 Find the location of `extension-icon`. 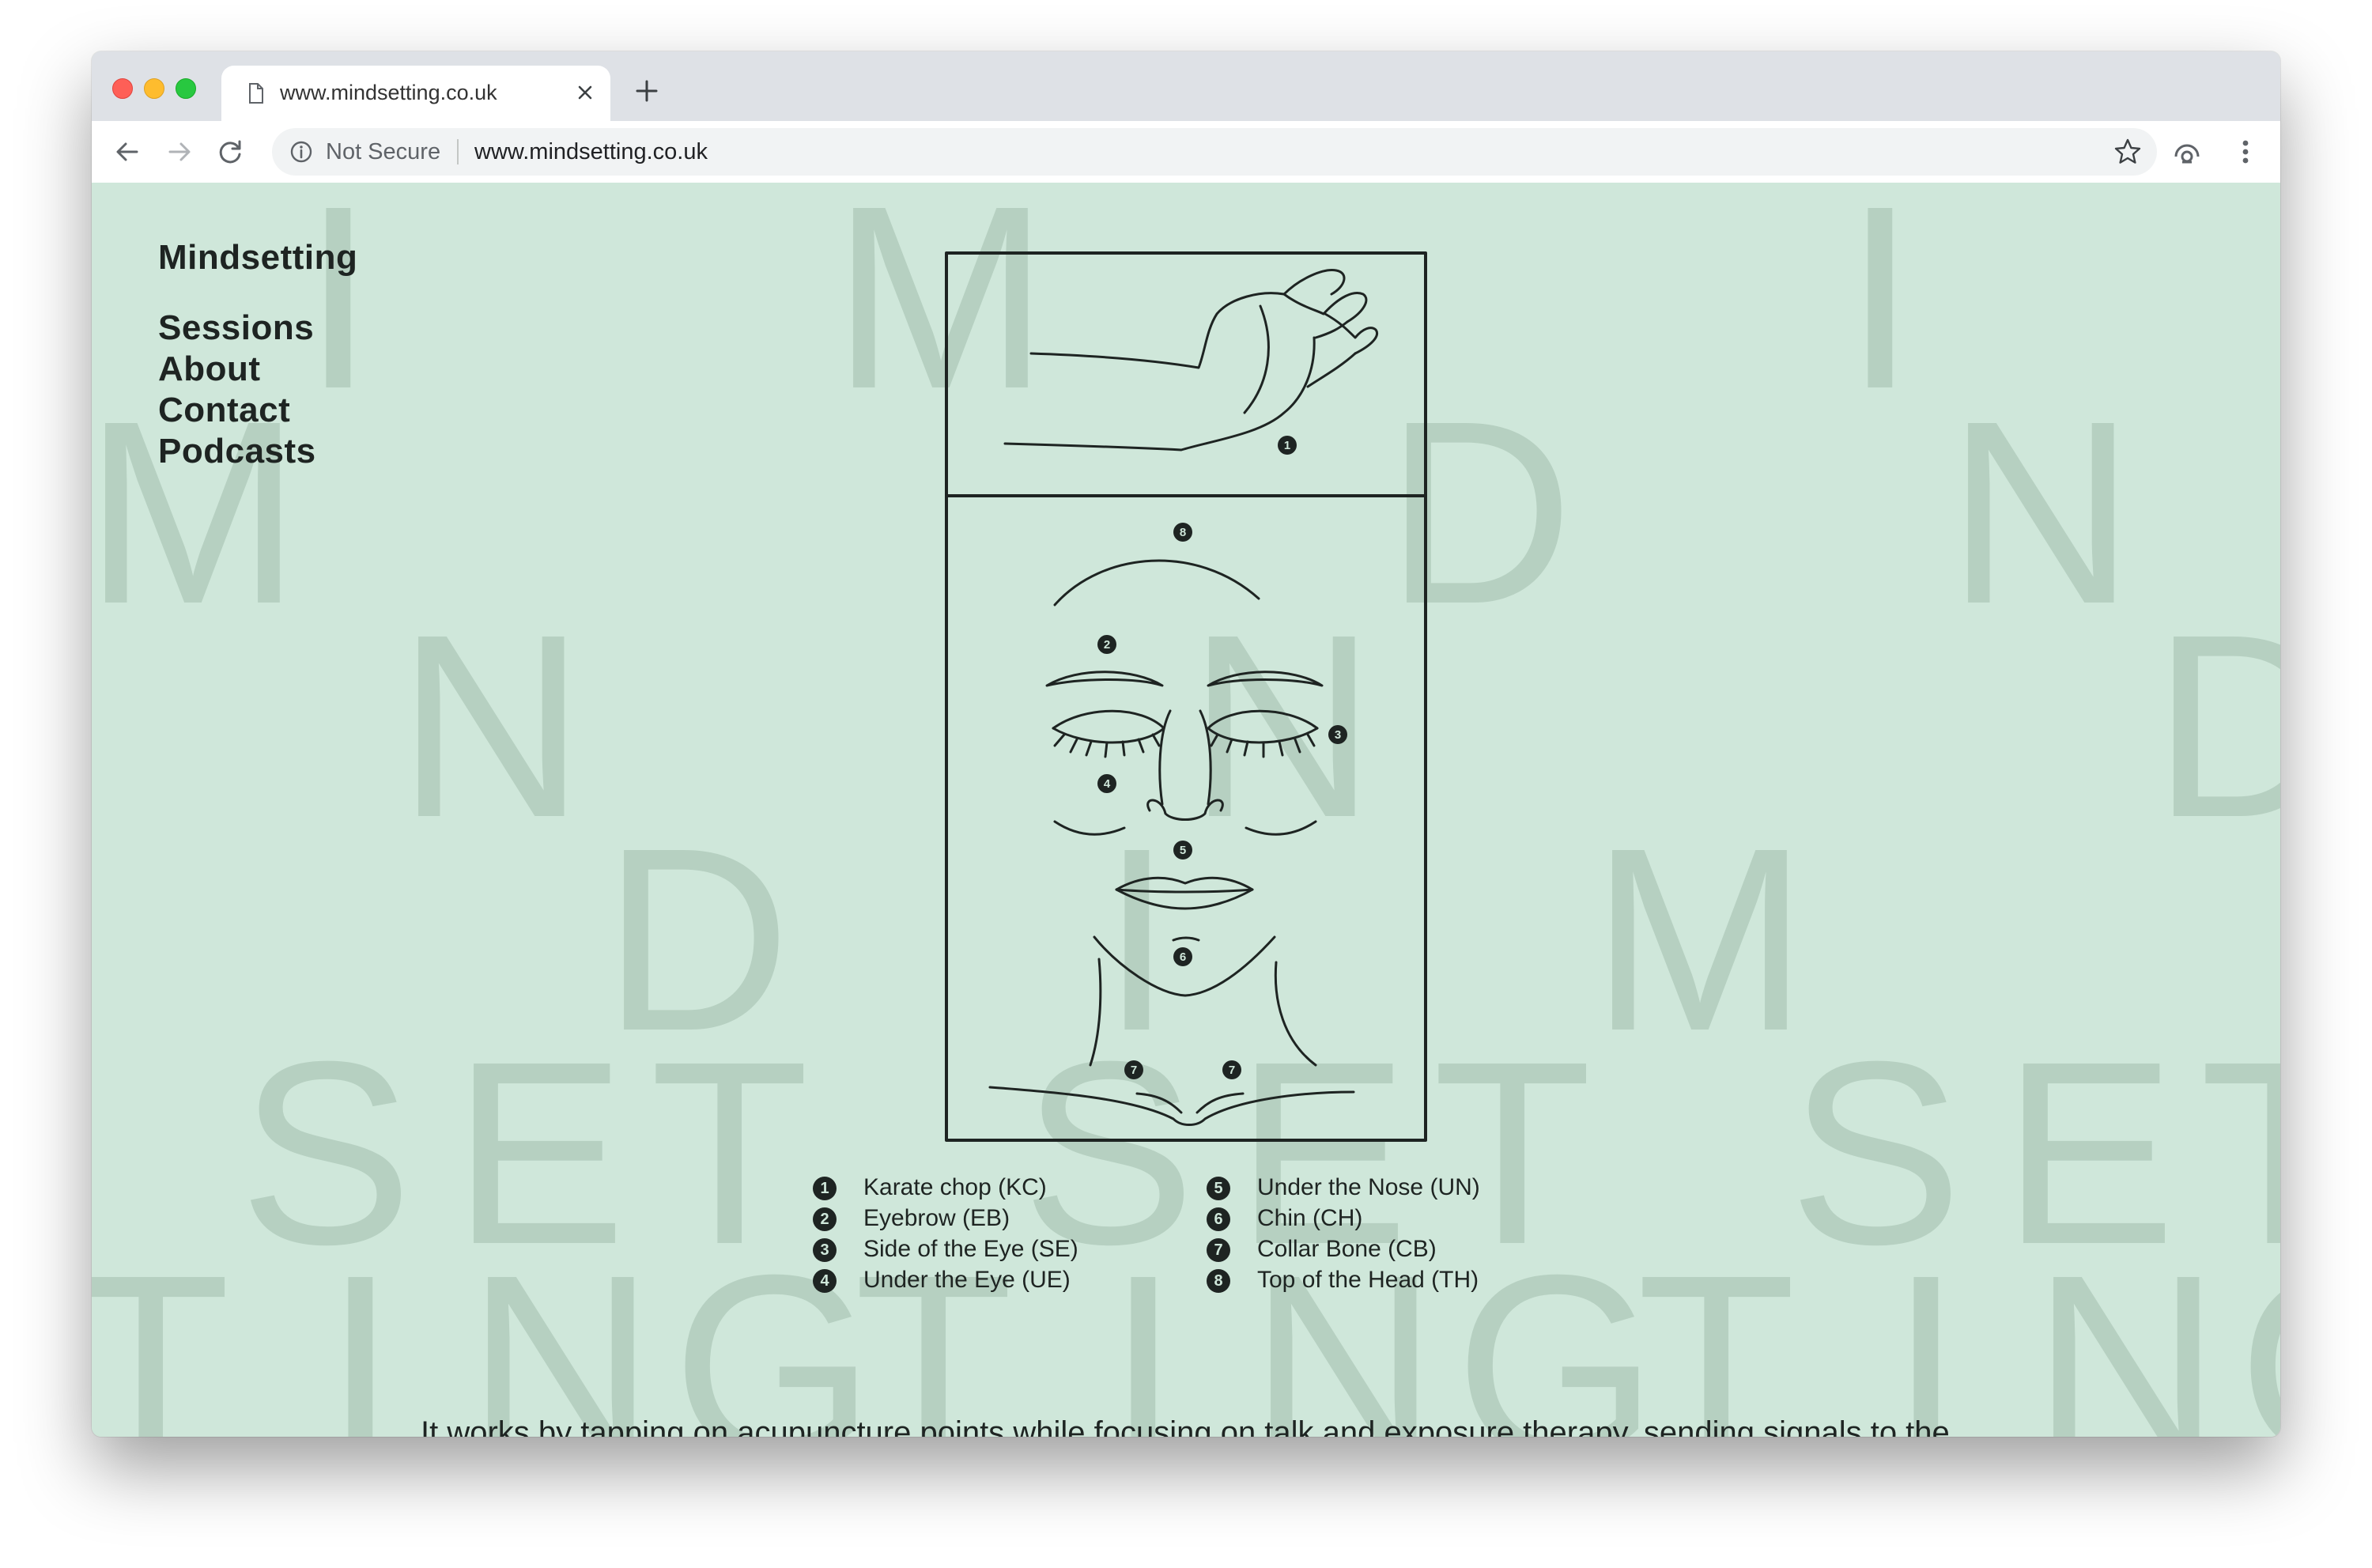

extension-icon is located at coordinates (2187, 152).